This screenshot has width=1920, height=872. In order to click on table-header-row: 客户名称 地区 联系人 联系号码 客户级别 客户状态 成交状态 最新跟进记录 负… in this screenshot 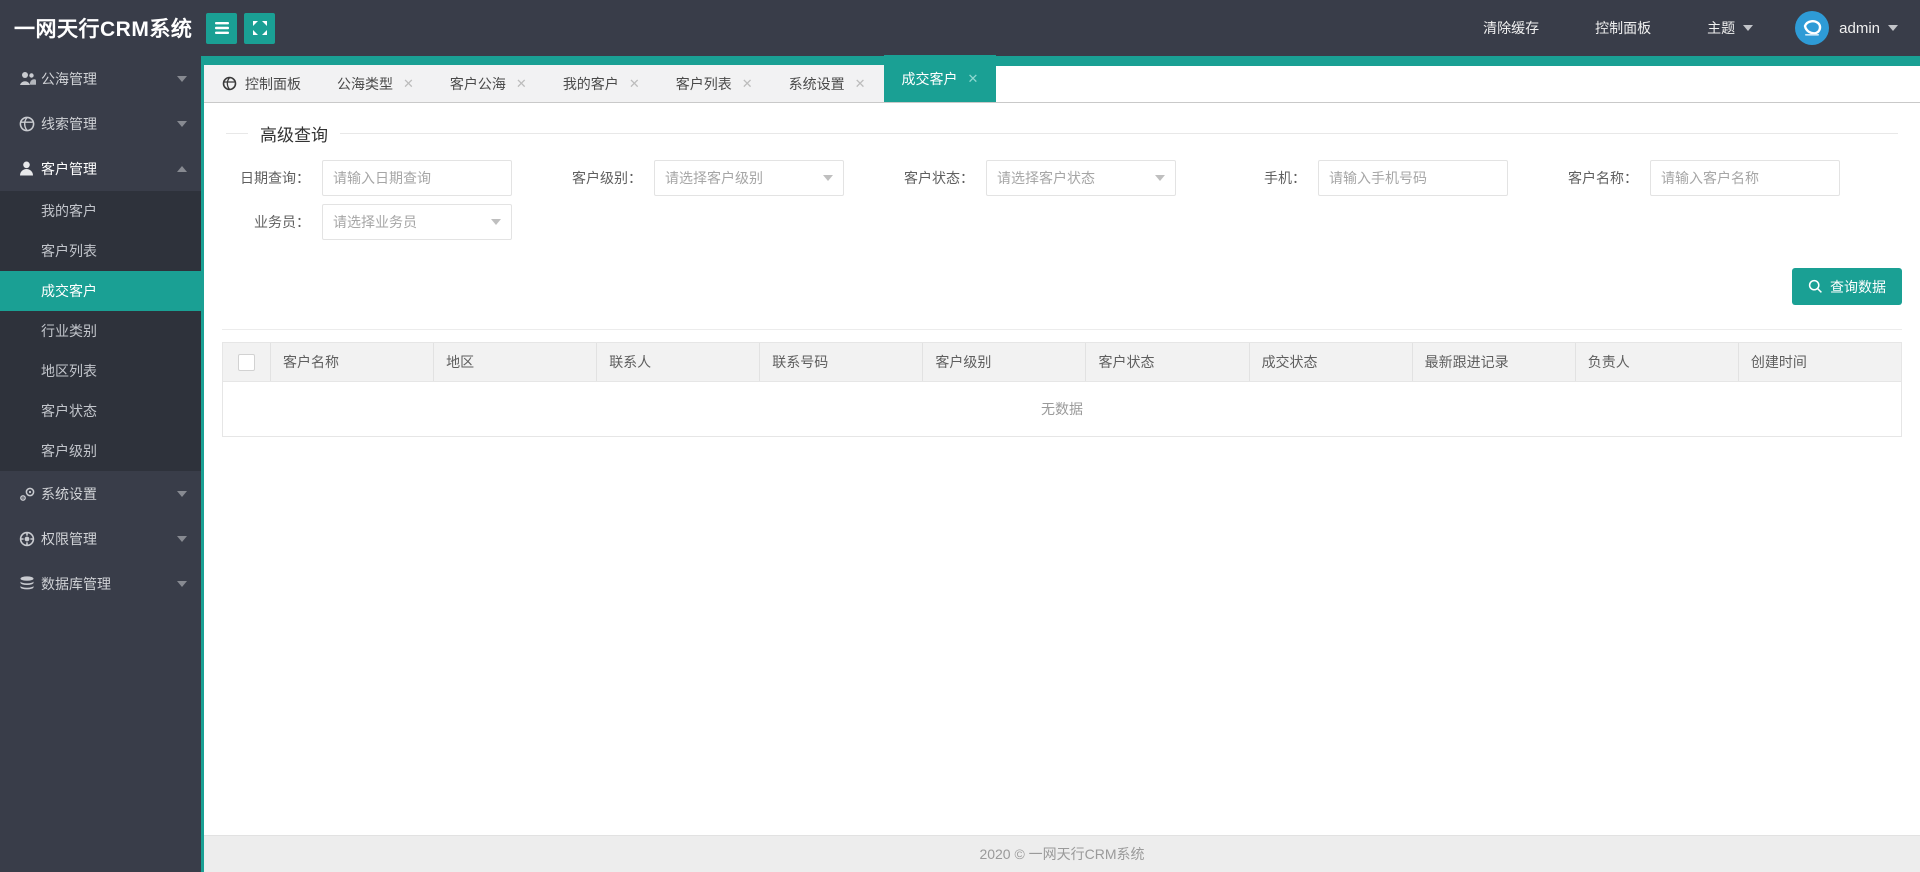, I will do `click(1062, 362)`.